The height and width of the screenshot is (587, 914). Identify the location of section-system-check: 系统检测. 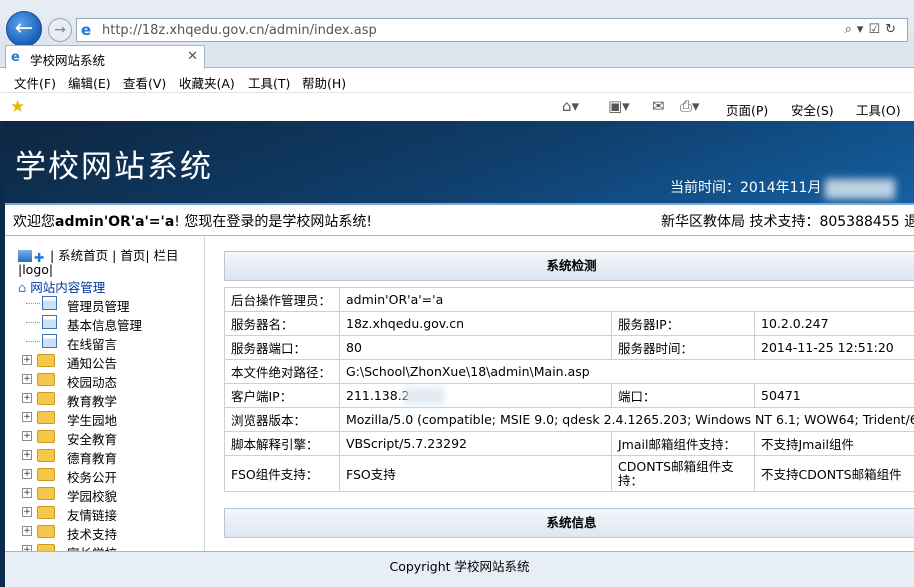
(569, 266).